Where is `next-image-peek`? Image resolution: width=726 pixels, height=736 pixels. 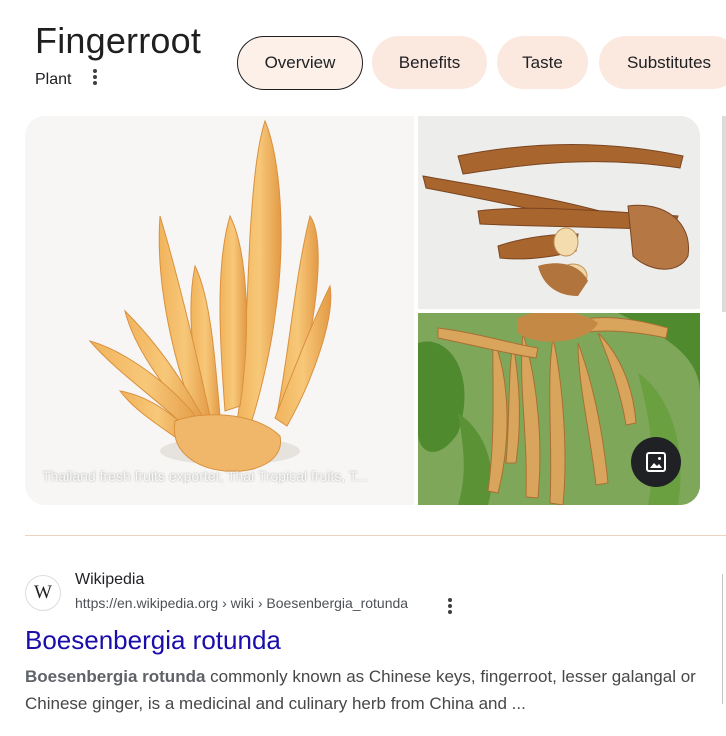 next-image-peek is located at coordinates (724, 214).